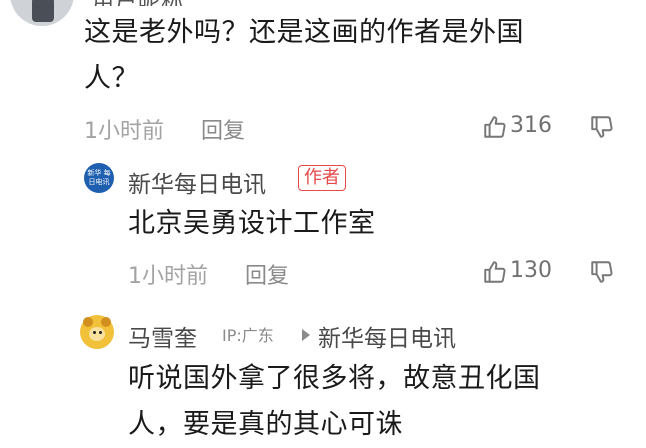 This screenshot has width=646, height=448. I want to click on comment-text: 北京吴勇设计工作室, so click(252, 223).